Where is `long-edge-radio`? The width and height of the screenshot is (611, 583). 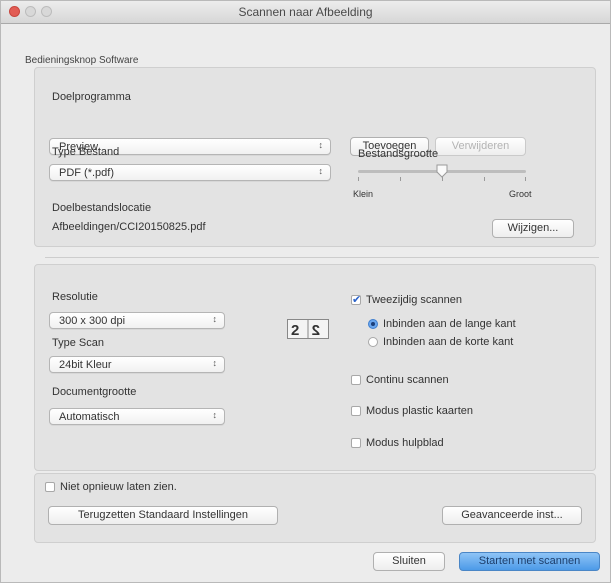
long-edge-radio is located at coordinates (373, 324).